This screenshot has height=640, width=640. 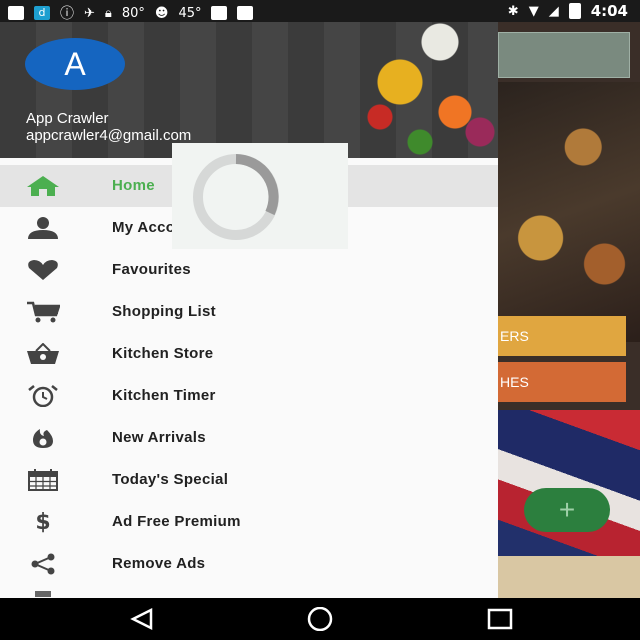 I want to click on menu-item-shopping-list: Shopping List, so click(x=249, y=312).